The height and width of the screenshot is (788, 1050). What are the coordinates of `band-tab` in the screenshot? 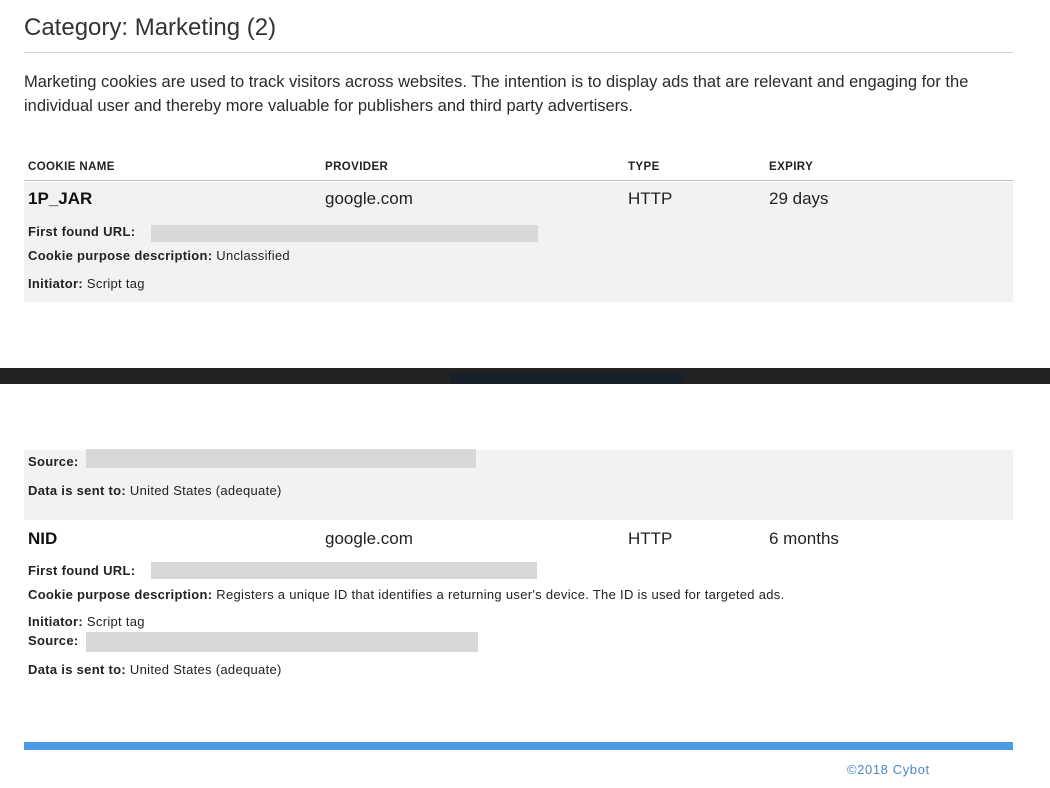 It's located at (566, 378).